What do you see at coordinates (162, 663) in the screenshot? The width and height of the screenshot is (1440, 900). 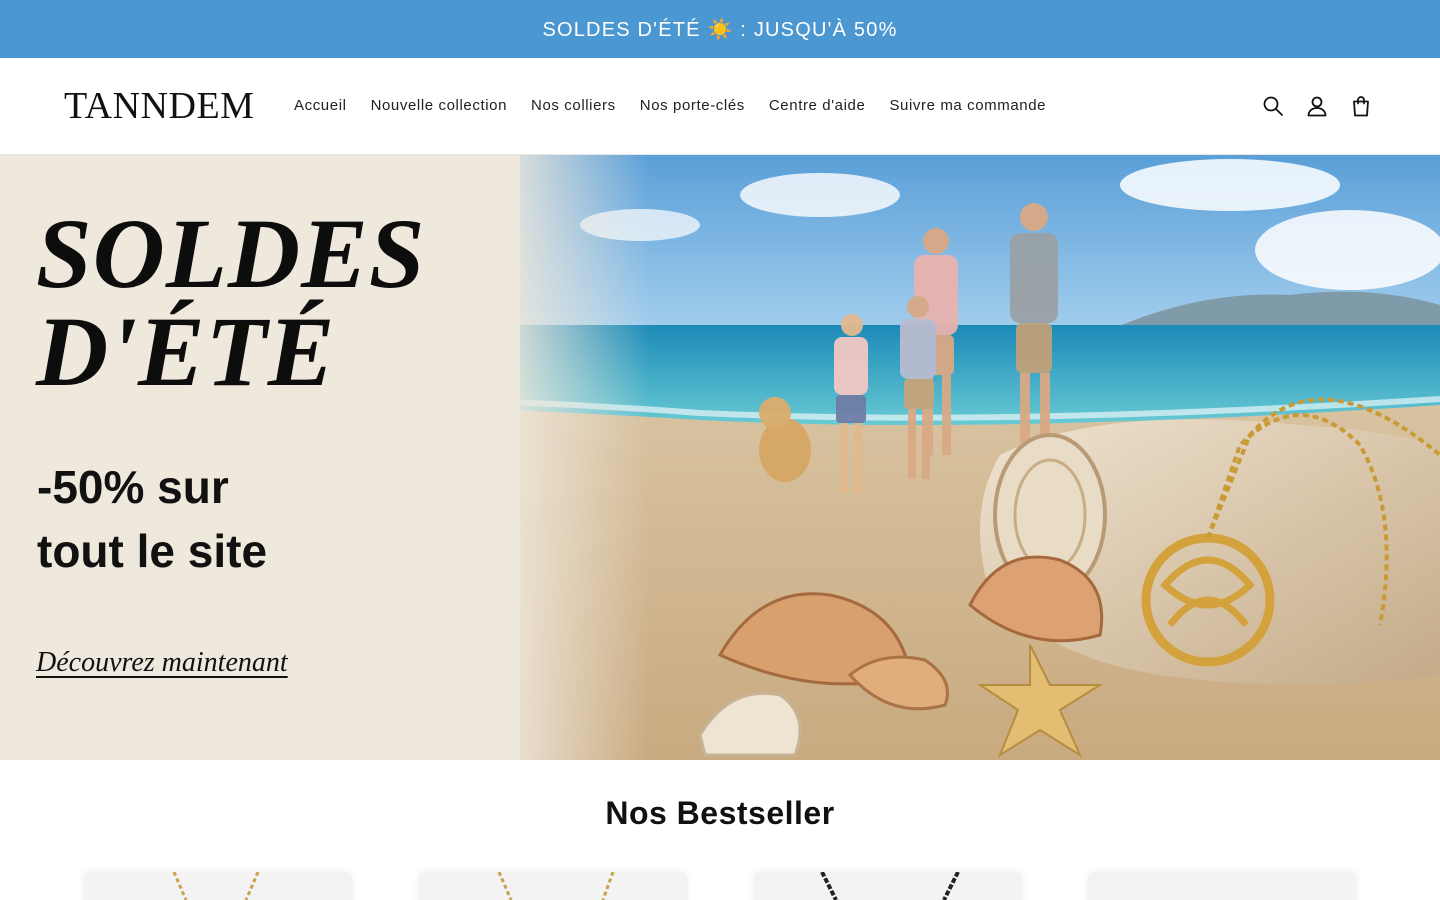 I see `hero-cta-link: Découvrez maintenant` at bounding box center [162, 663].